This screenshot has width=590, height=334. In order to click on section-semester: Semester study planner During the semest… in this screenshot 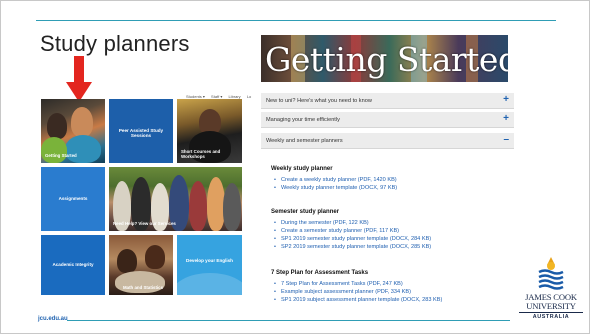, I will do `click(351, 230)`.